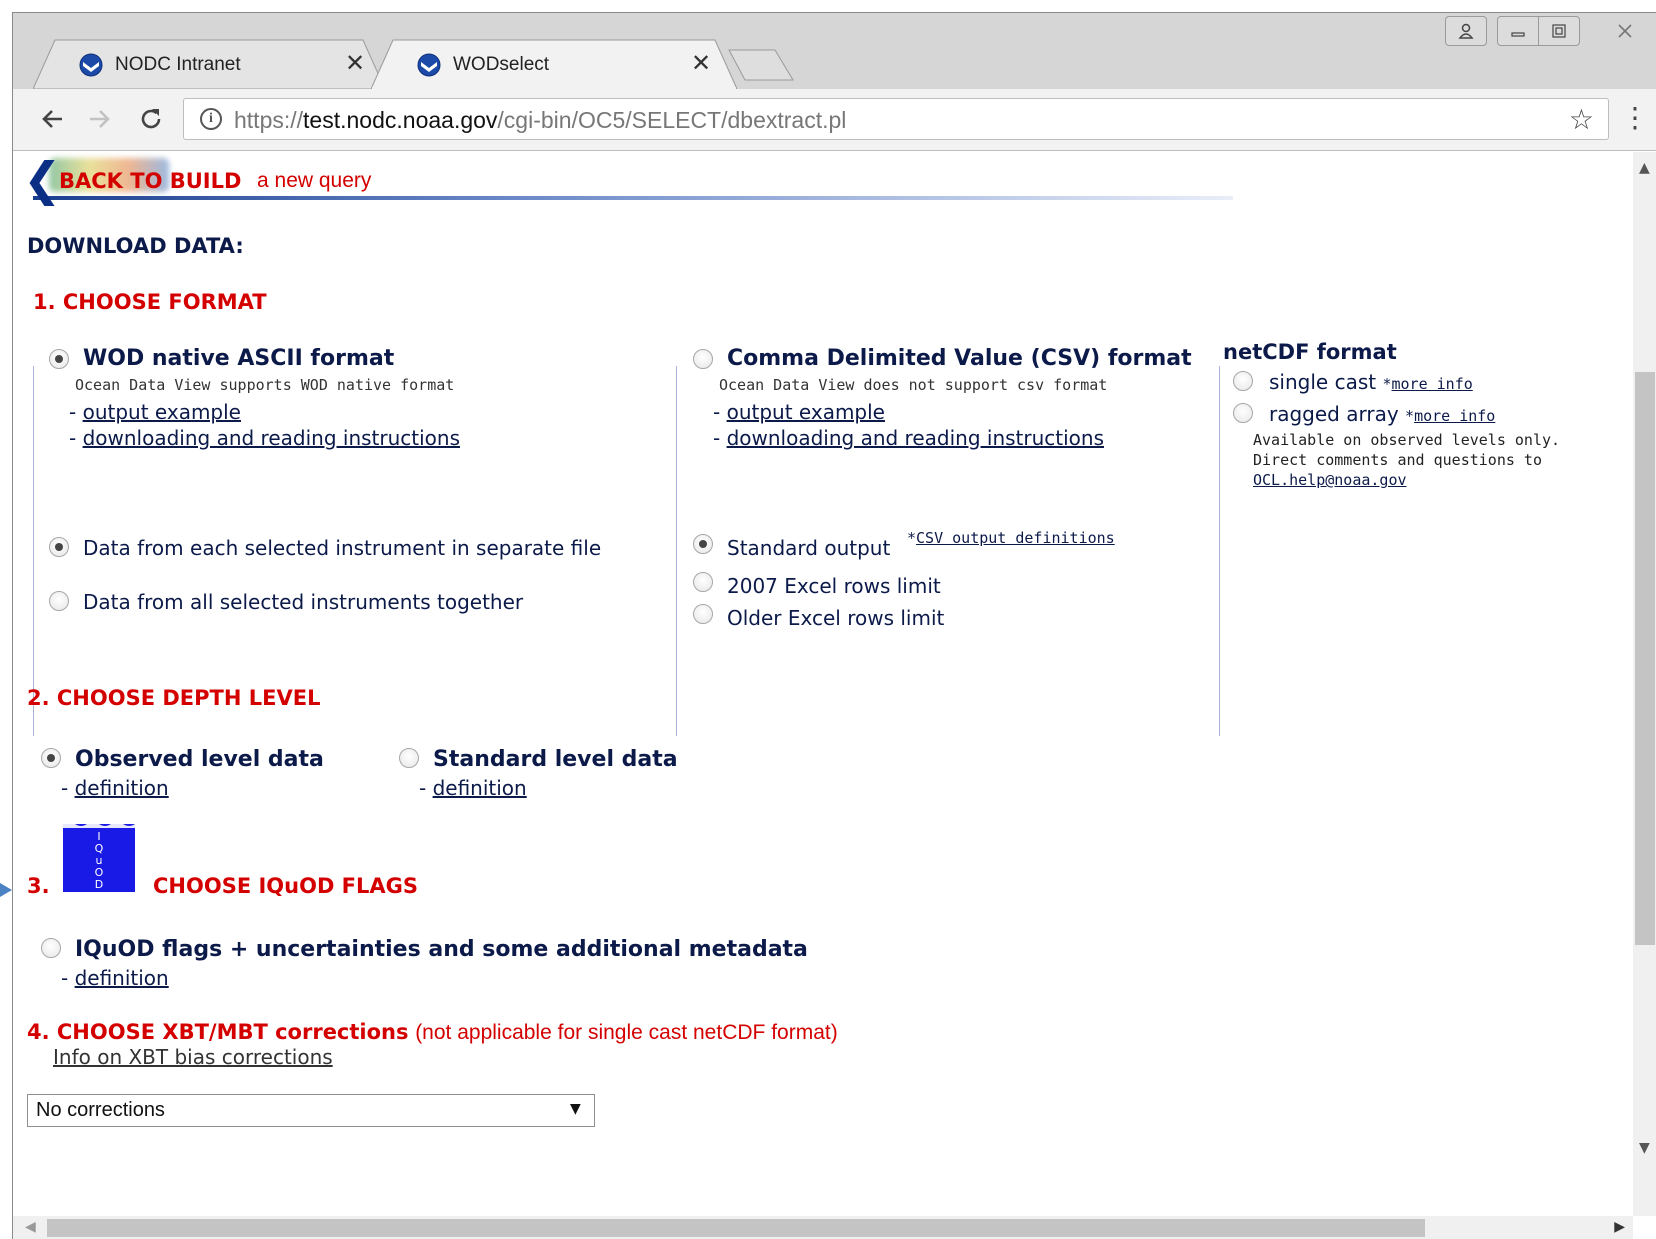 Image resolution: width=1656 pixels, height=1239 pixels. I want to click on single-cast-more-info-link: more info, so click(1431, 384).